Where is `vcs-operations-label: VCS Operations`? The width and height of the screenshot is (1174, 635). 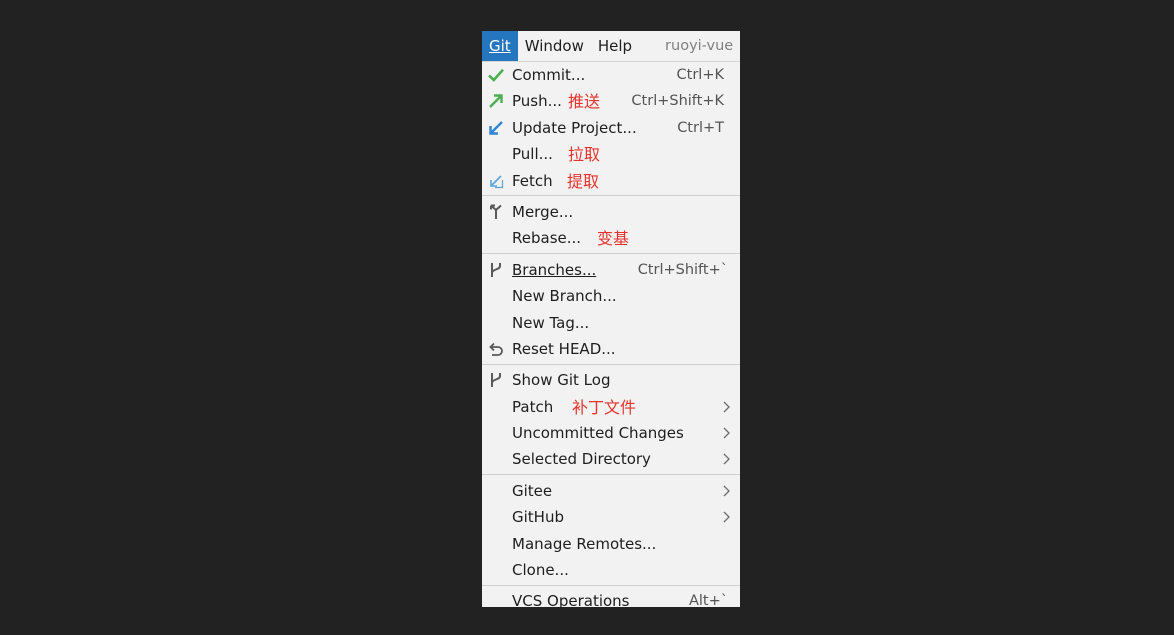
vcs-operations-label: VCS Operations is located at coordinates (571, 601).